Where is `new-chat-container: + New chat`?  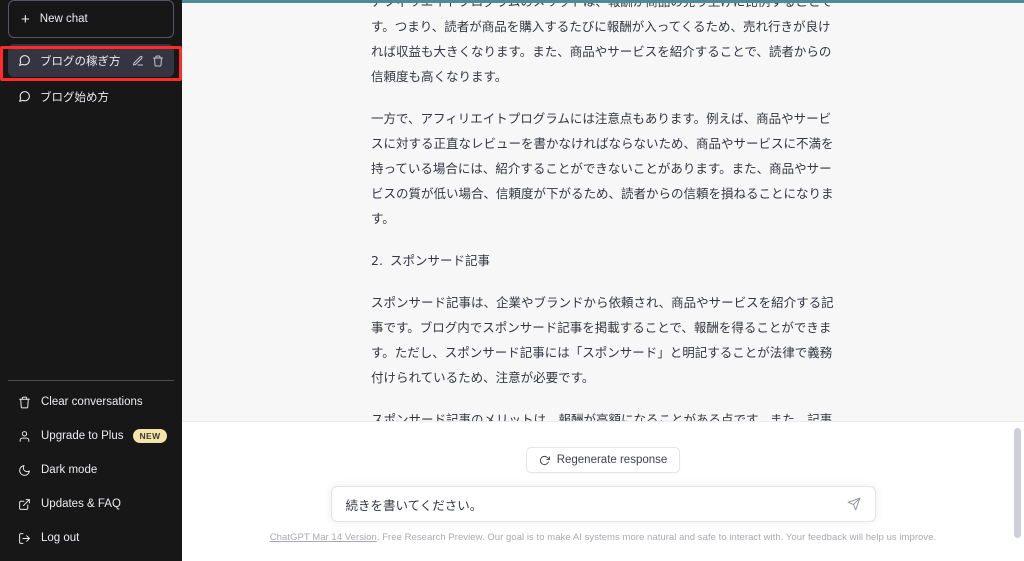 new-chat-container: + New chat is located at coordinates (91, 19).